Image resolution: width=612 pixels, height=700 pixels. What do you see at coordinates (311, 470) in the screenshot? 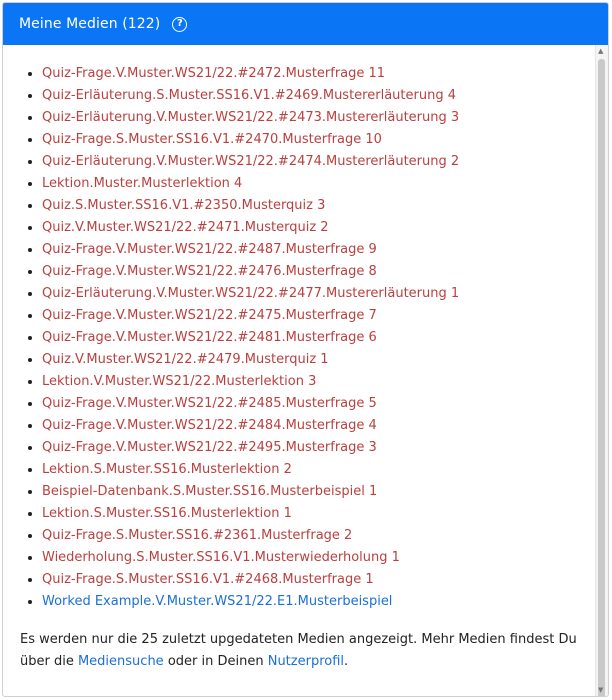
I see `list-item: Lektion.S.Muster.SS16.Musterlektion 2` at bounding box center [311, 470].